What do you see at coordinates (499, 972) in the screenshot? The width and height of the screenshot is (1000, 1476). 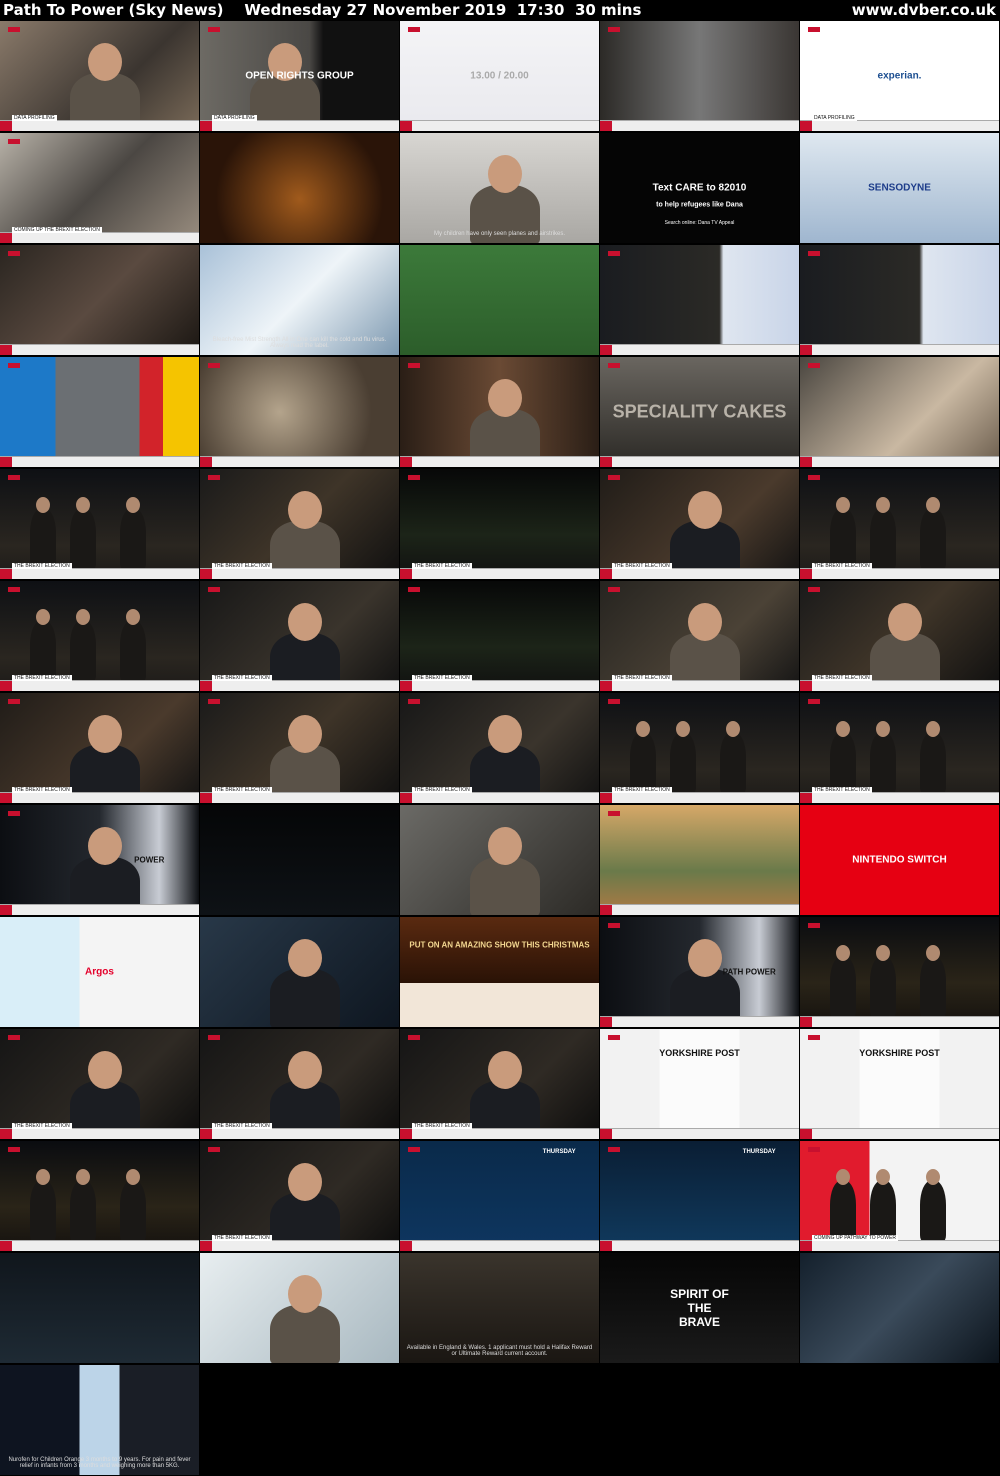 I see `thumbnail: PUT ON AN AMAZING SHOW THIS CHRISTMAS` at bounding box center [499, 972].